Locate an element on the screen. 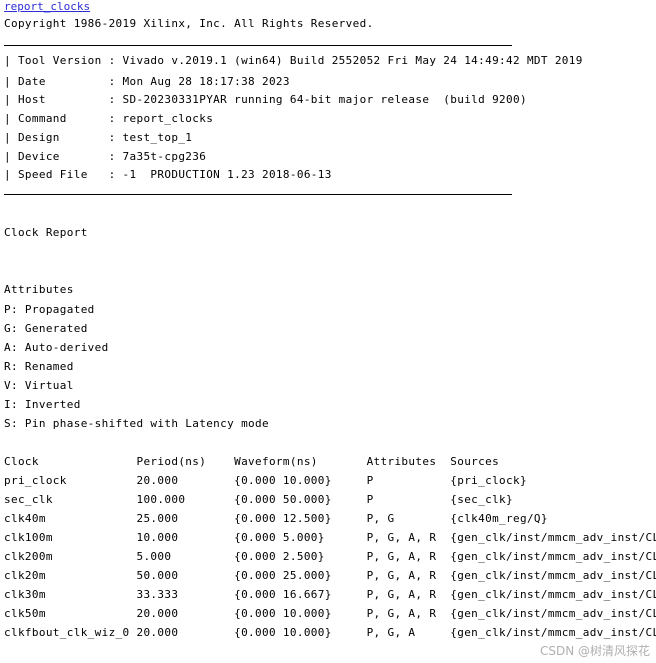  header-row-command: | Command : report_clocks is located at coordinates (109, 118).